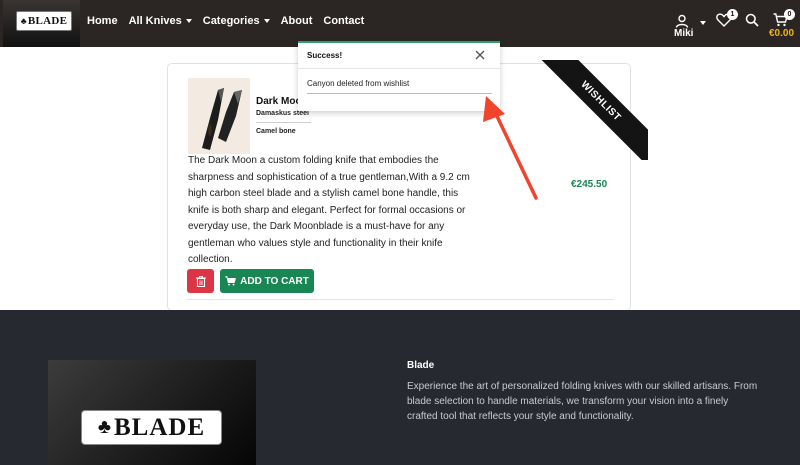  I want to click on cart-count-badge: 0, so click(789, 14).